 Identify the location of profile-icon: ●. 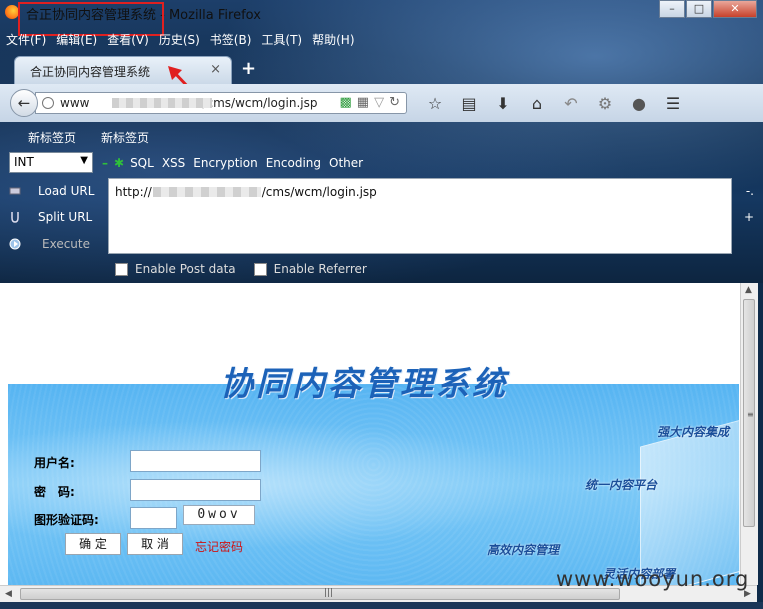
(639, 103).